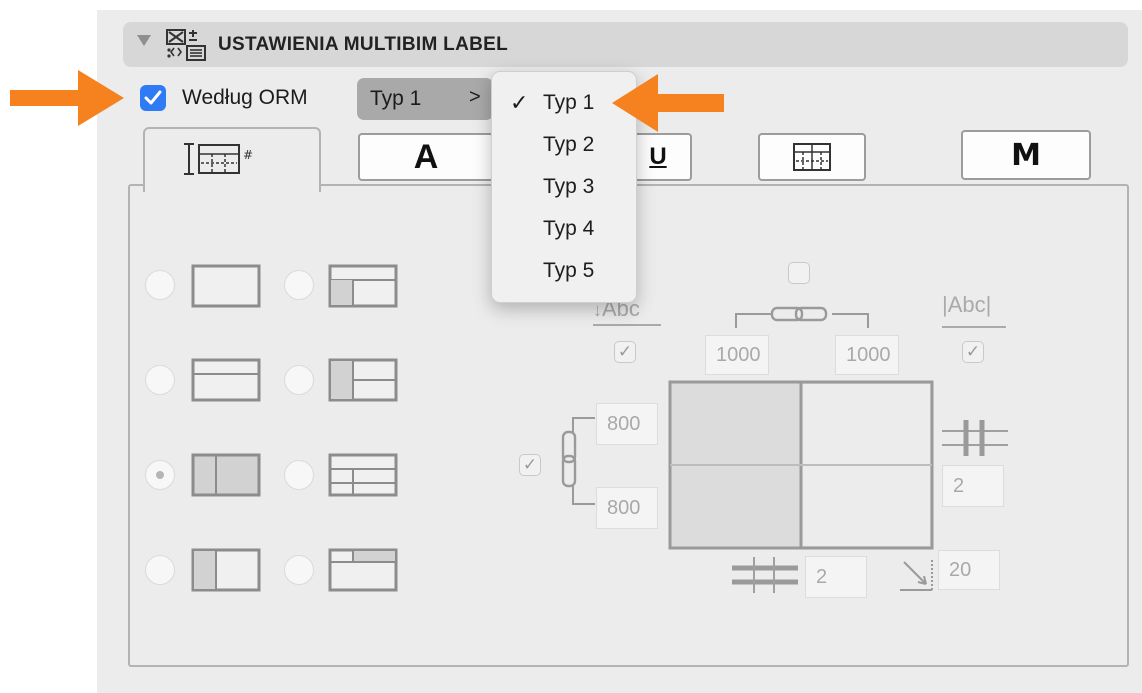  I want to click on layout-single-cell-icon, so click(226, 286).